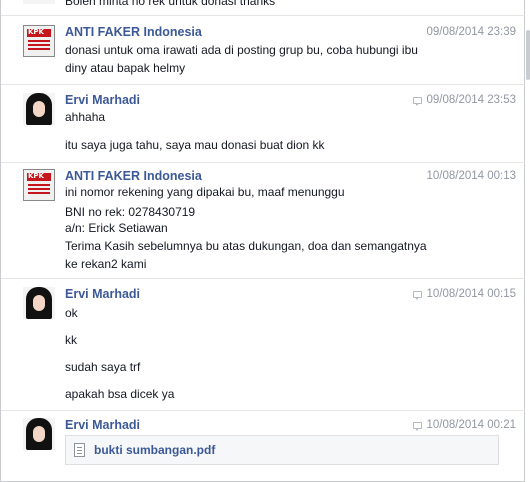  What do you see at coordinates (154, 450) in the screenshot?
I see `attachment-name: bukti sumbangan.pdf` at bounding box center [154, 450].